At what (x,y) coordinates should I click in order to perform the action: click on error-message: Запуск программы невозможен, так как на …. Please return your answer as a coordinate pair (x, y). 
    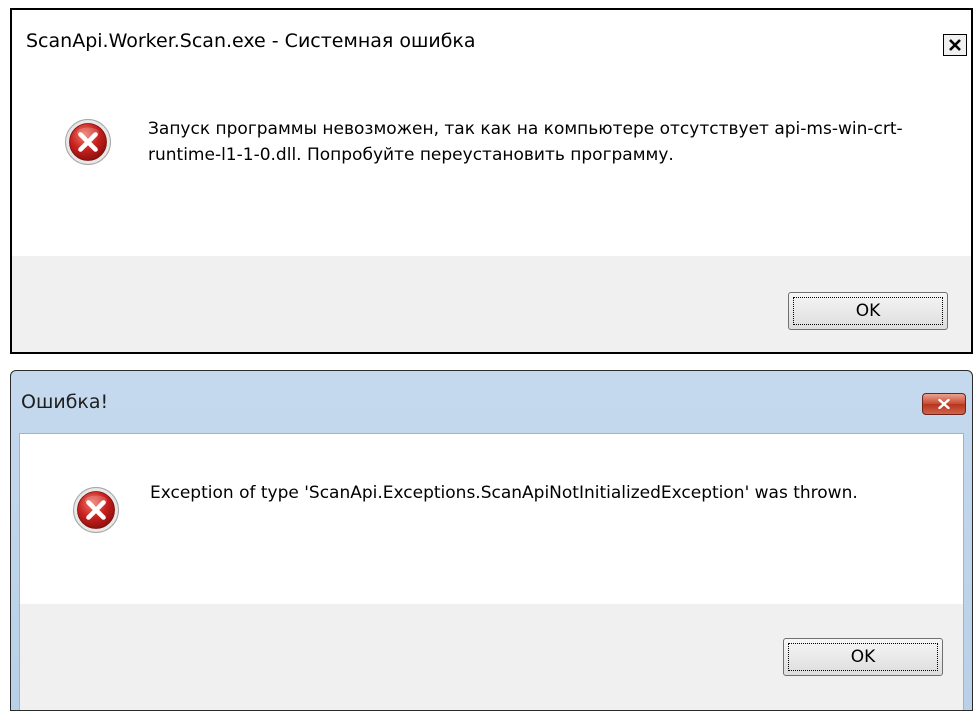
    Looking at the image, I should click on (525, 142).